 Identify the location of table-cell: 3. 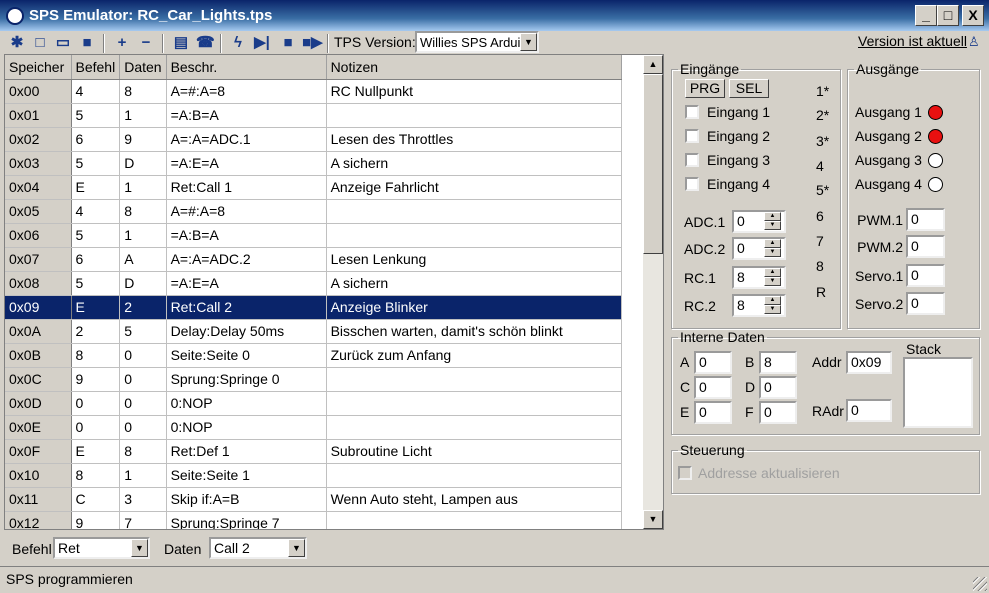
(143, 499).